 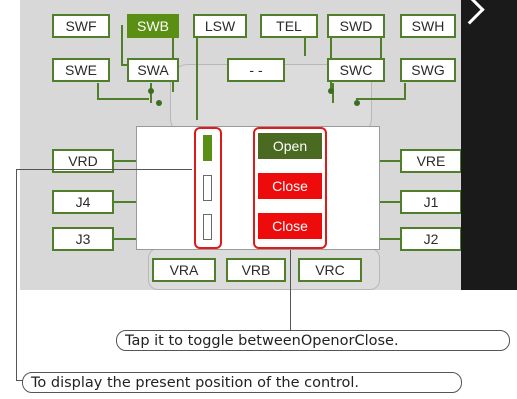 What do you see at coordinates (197, 78) in the screenshot?
I see `wire-lsw` at bounding box center [197, 78].